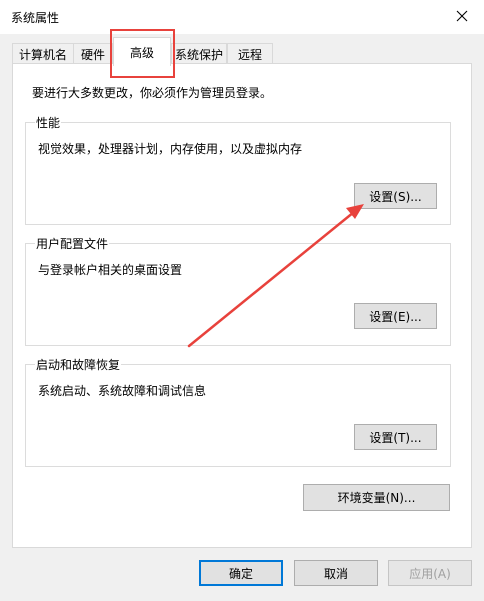 The width and height of the screenshot is (484, 601). I want to click on tab-strip: 计算机名 硬件 高级 系统保护 远程, so click(242, 50).